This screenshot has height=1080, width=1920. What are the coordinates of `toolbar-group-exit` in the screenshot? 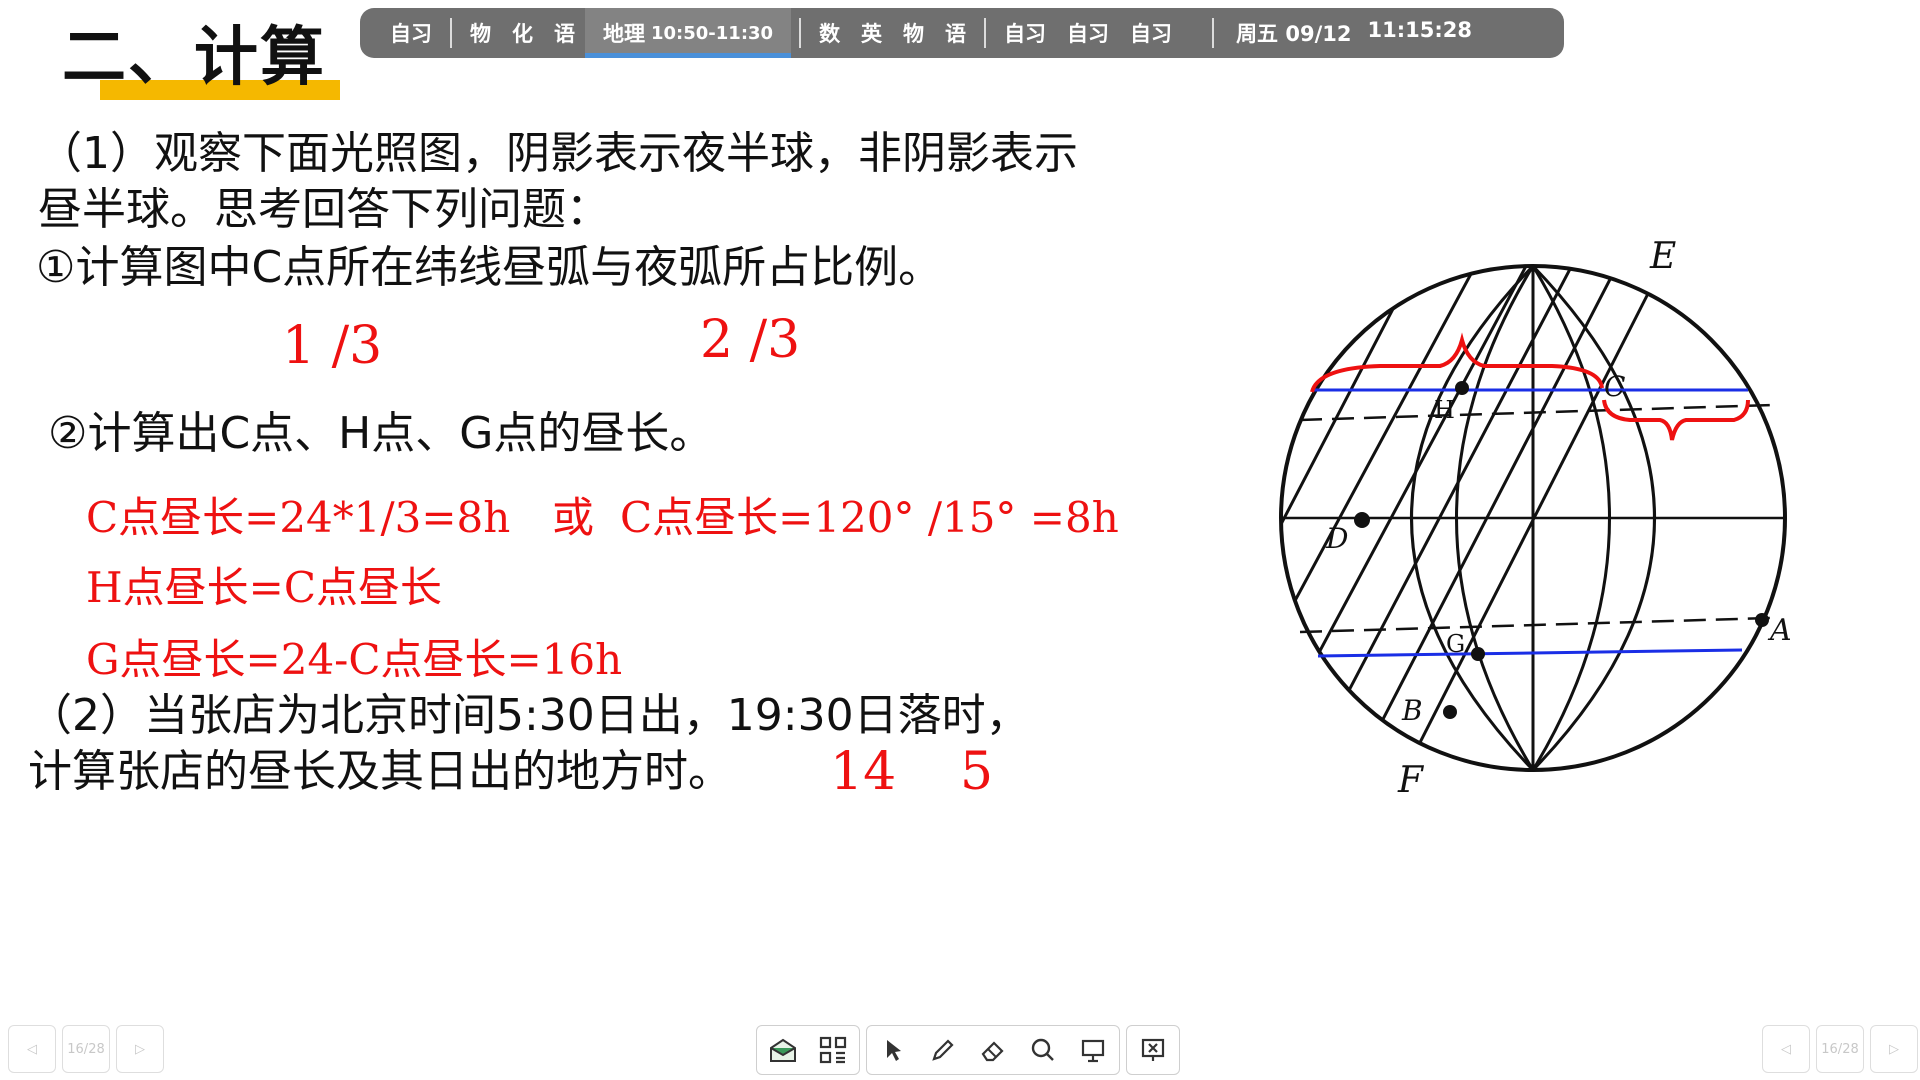 It's located at (1153, 1050).